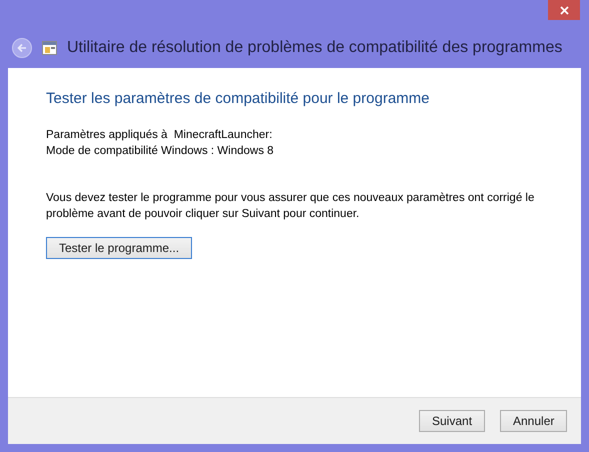  I want to click on close-icon, so click(564, 10).